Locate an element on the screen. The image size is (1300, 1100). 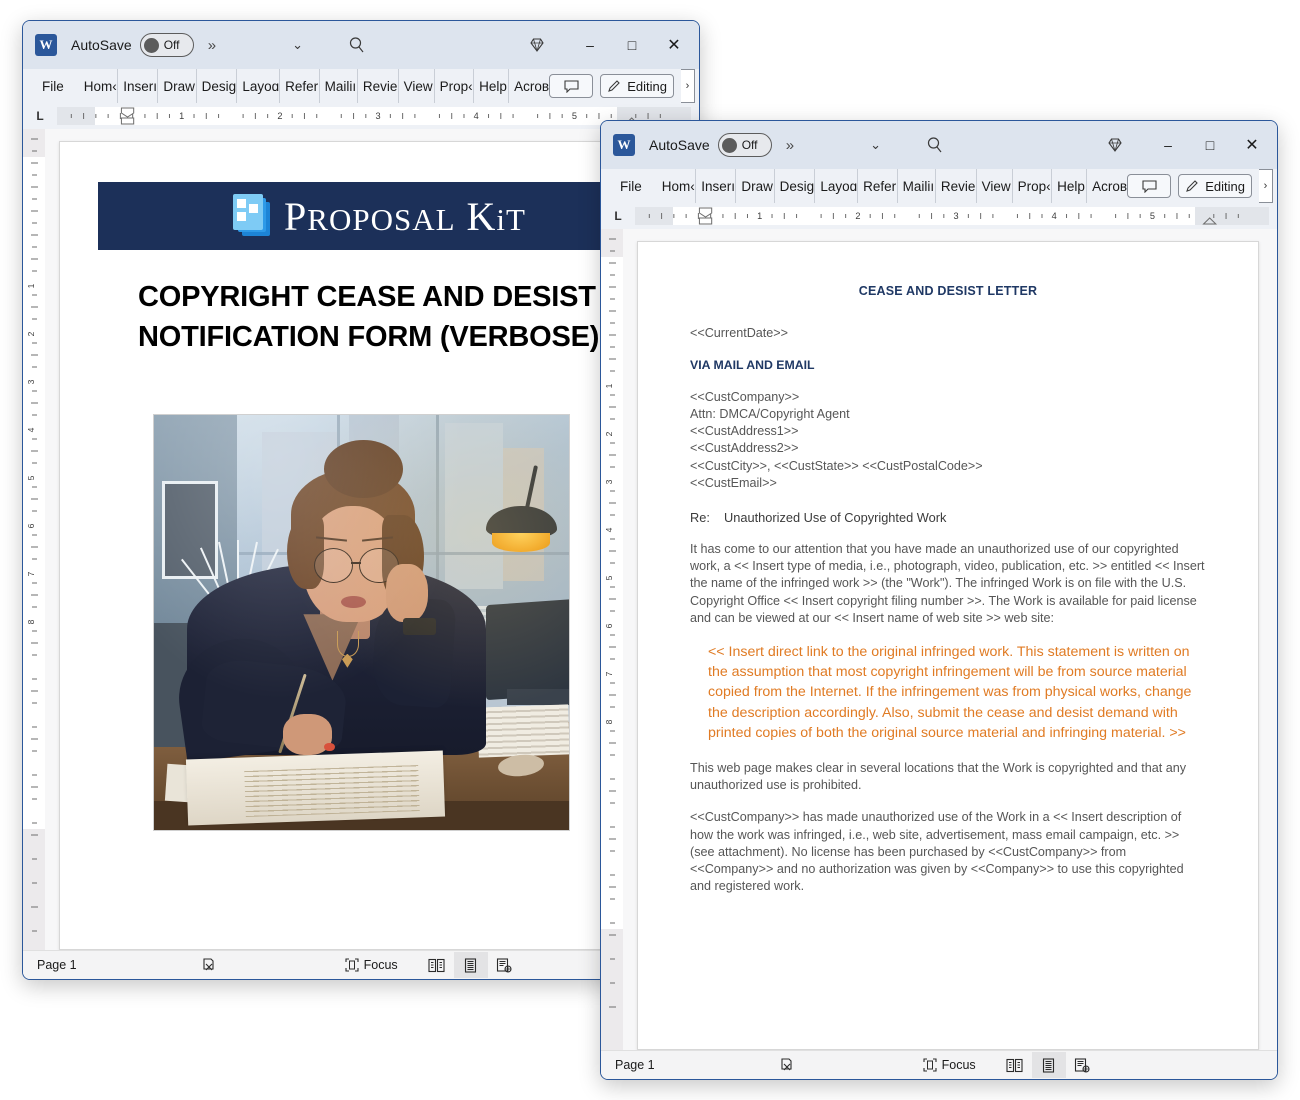
ribbon-overflow-icon: › is located at coordinates (688, 86).